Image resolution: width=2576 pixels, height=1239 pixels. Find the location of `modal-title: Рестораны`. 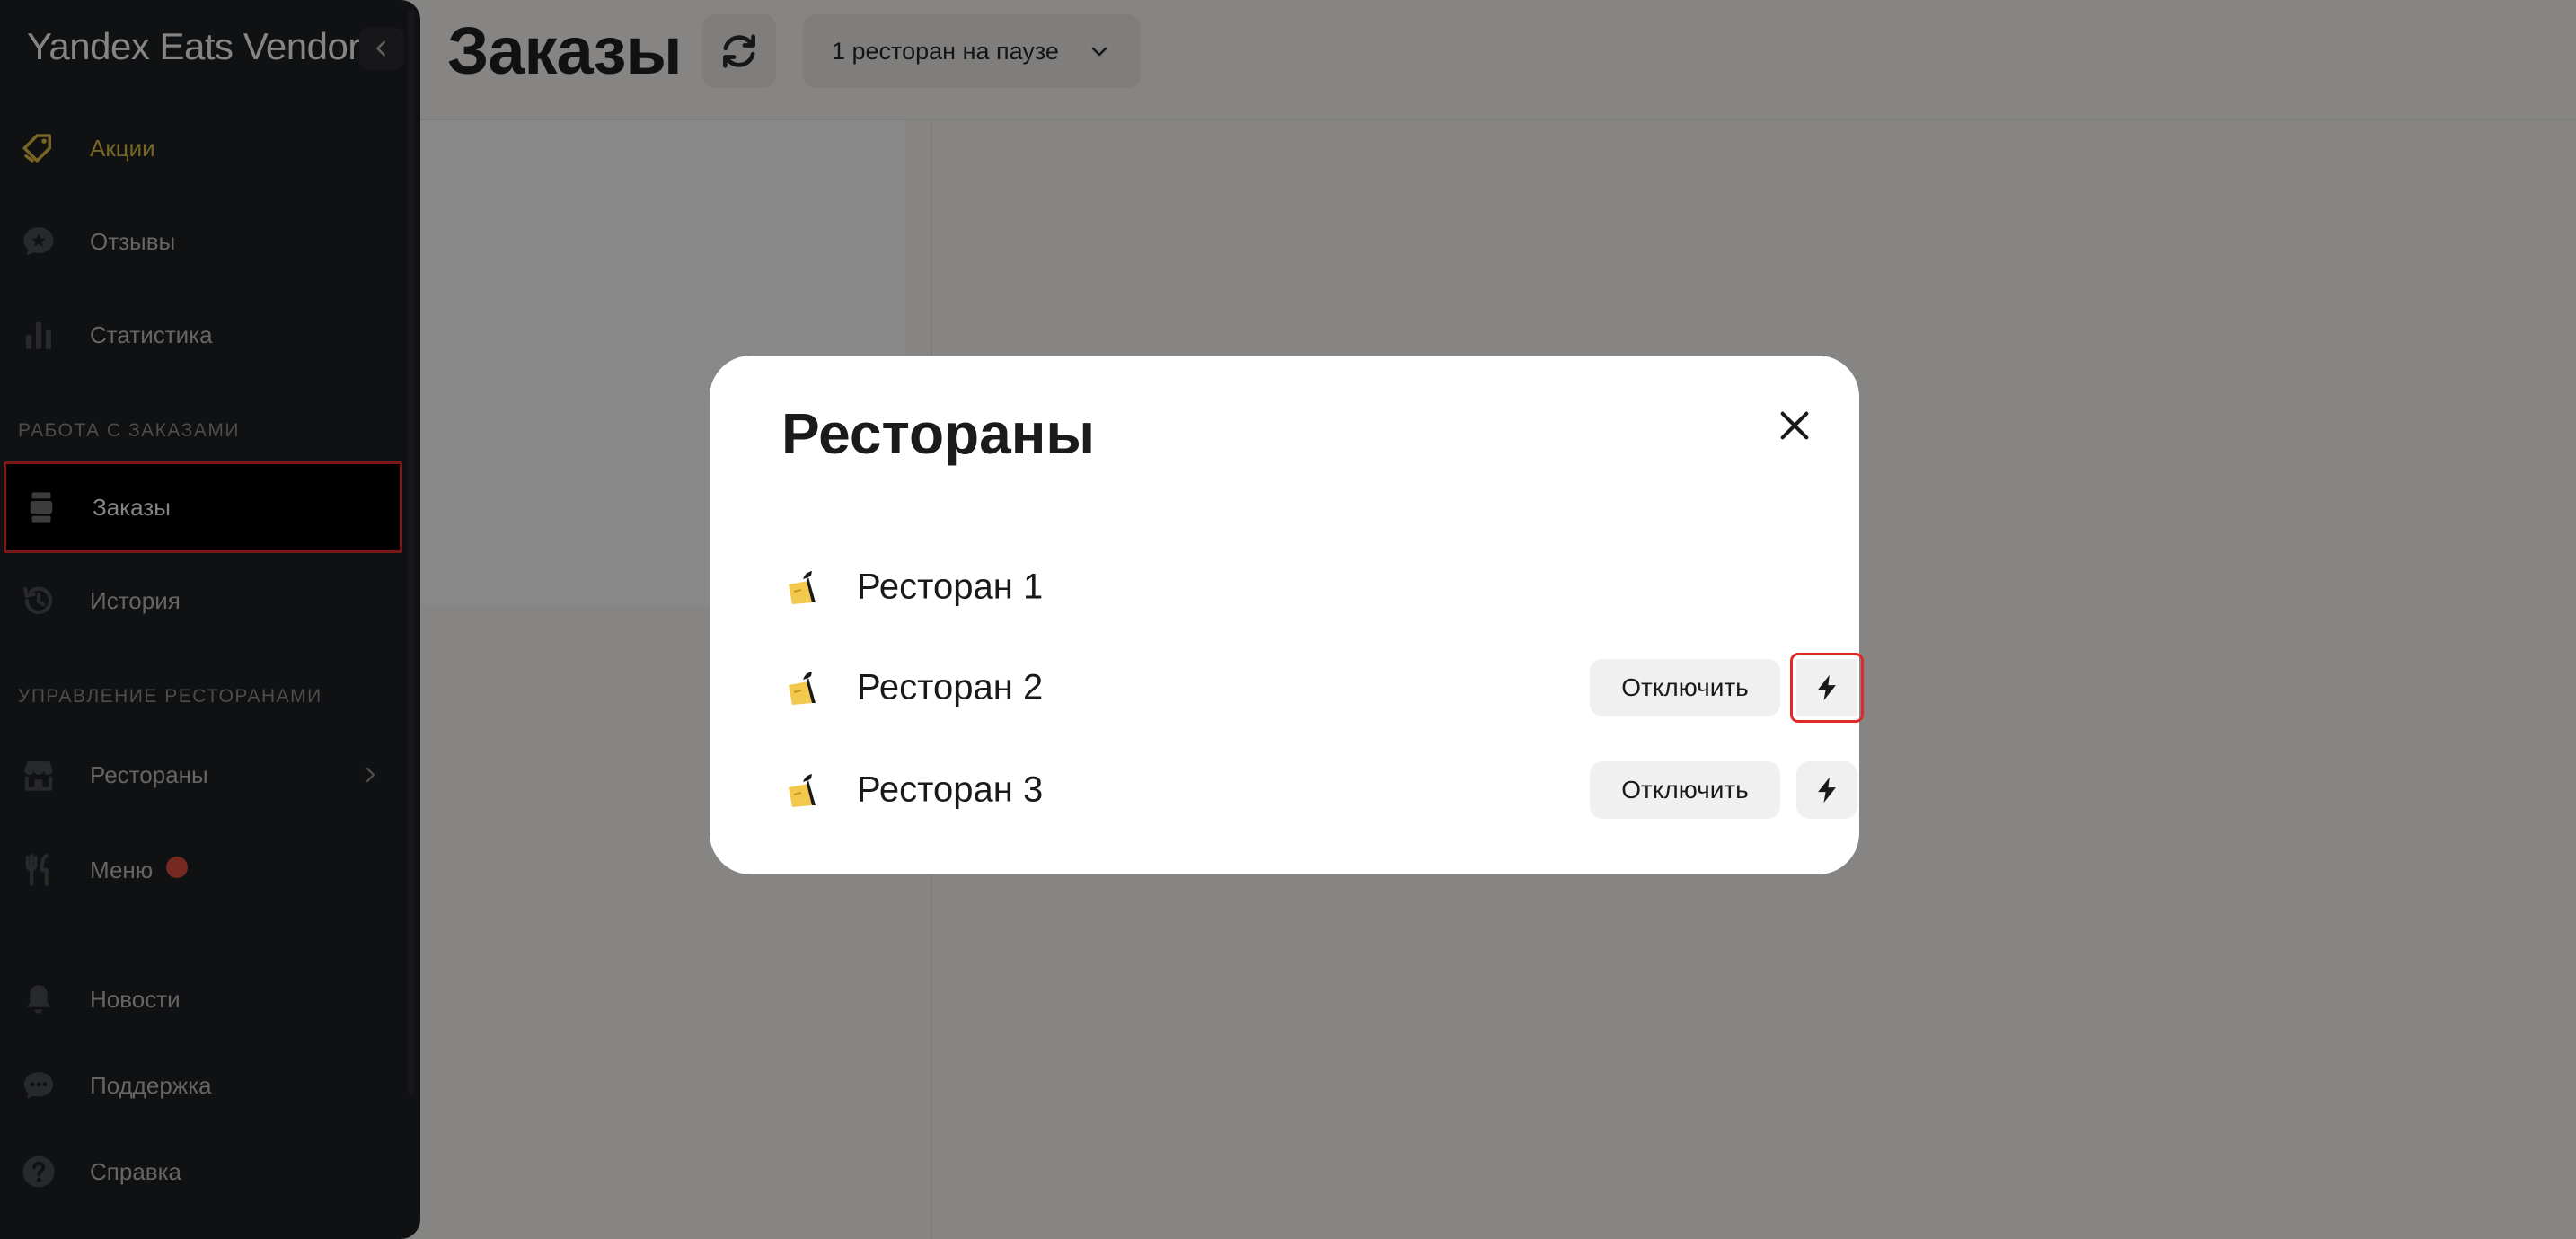

modal-title: Рестораны is located at coordinates (938, 434).